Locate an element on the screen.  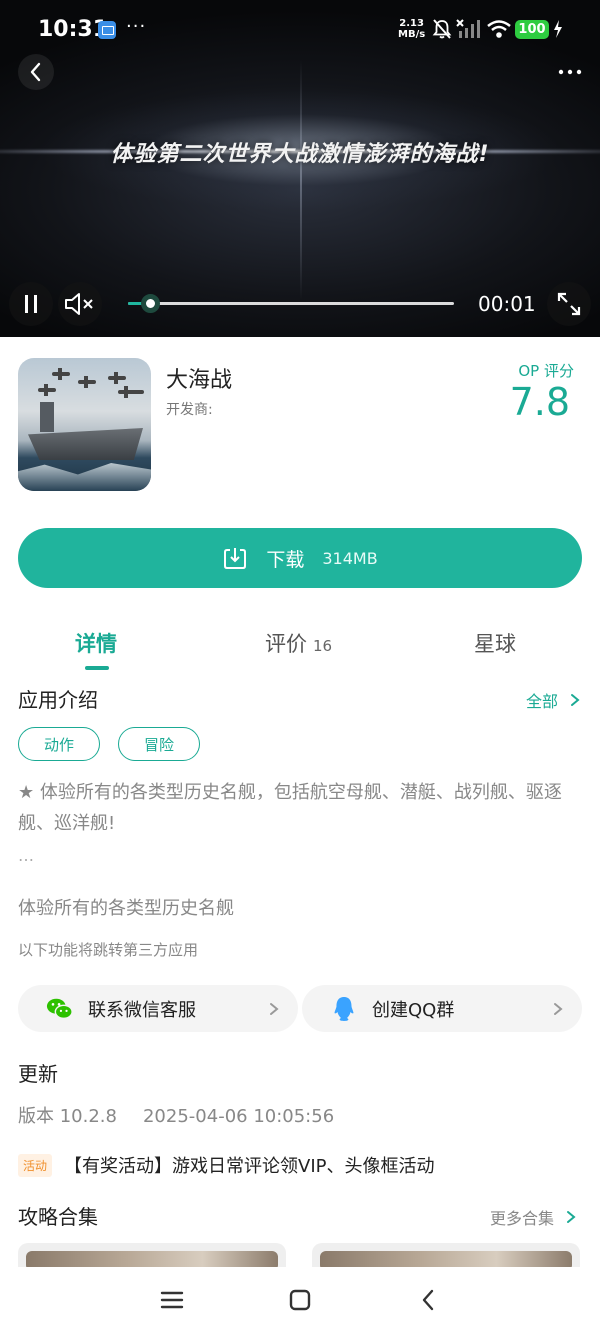
download-size: 314MB is located at coordinates (350, 558).